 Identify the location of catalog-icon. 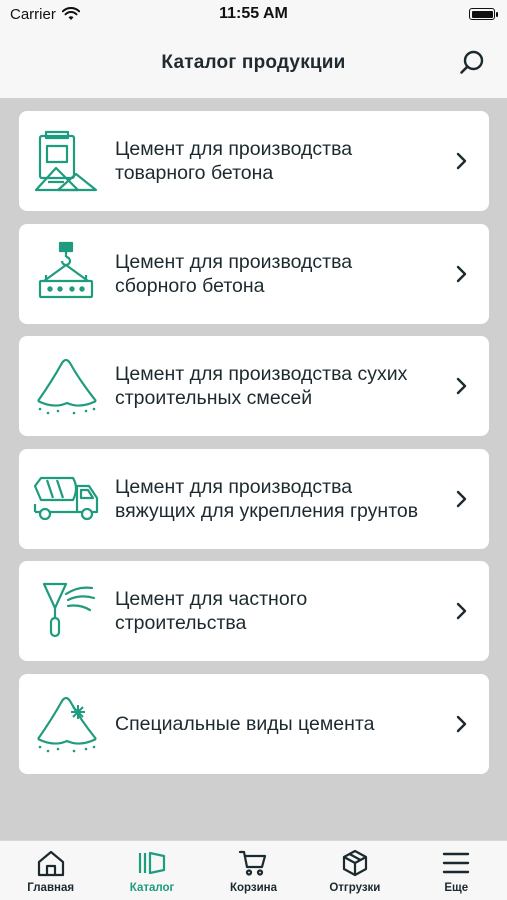
(152, 863).